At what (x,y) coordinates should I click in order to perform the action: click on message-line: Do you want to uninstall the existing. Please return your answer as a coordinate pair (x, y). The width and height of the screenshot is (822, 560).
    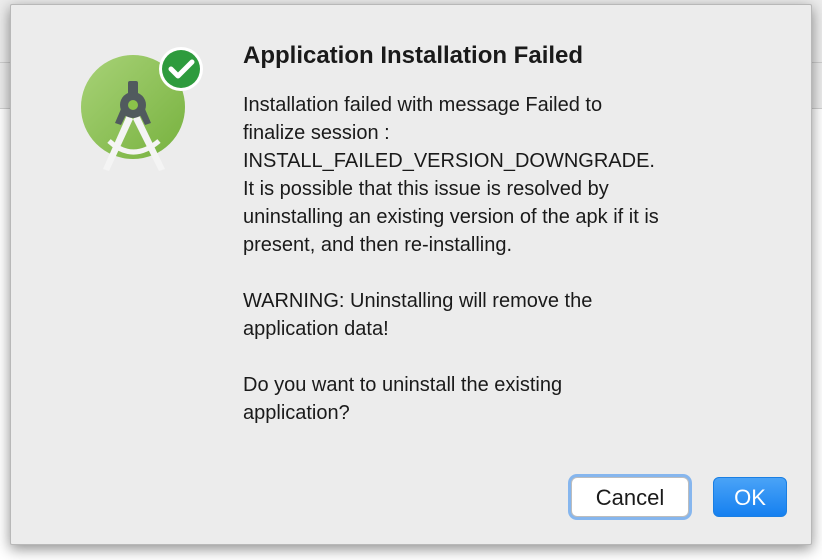
    Looking at the image, I should click on (403, 385).